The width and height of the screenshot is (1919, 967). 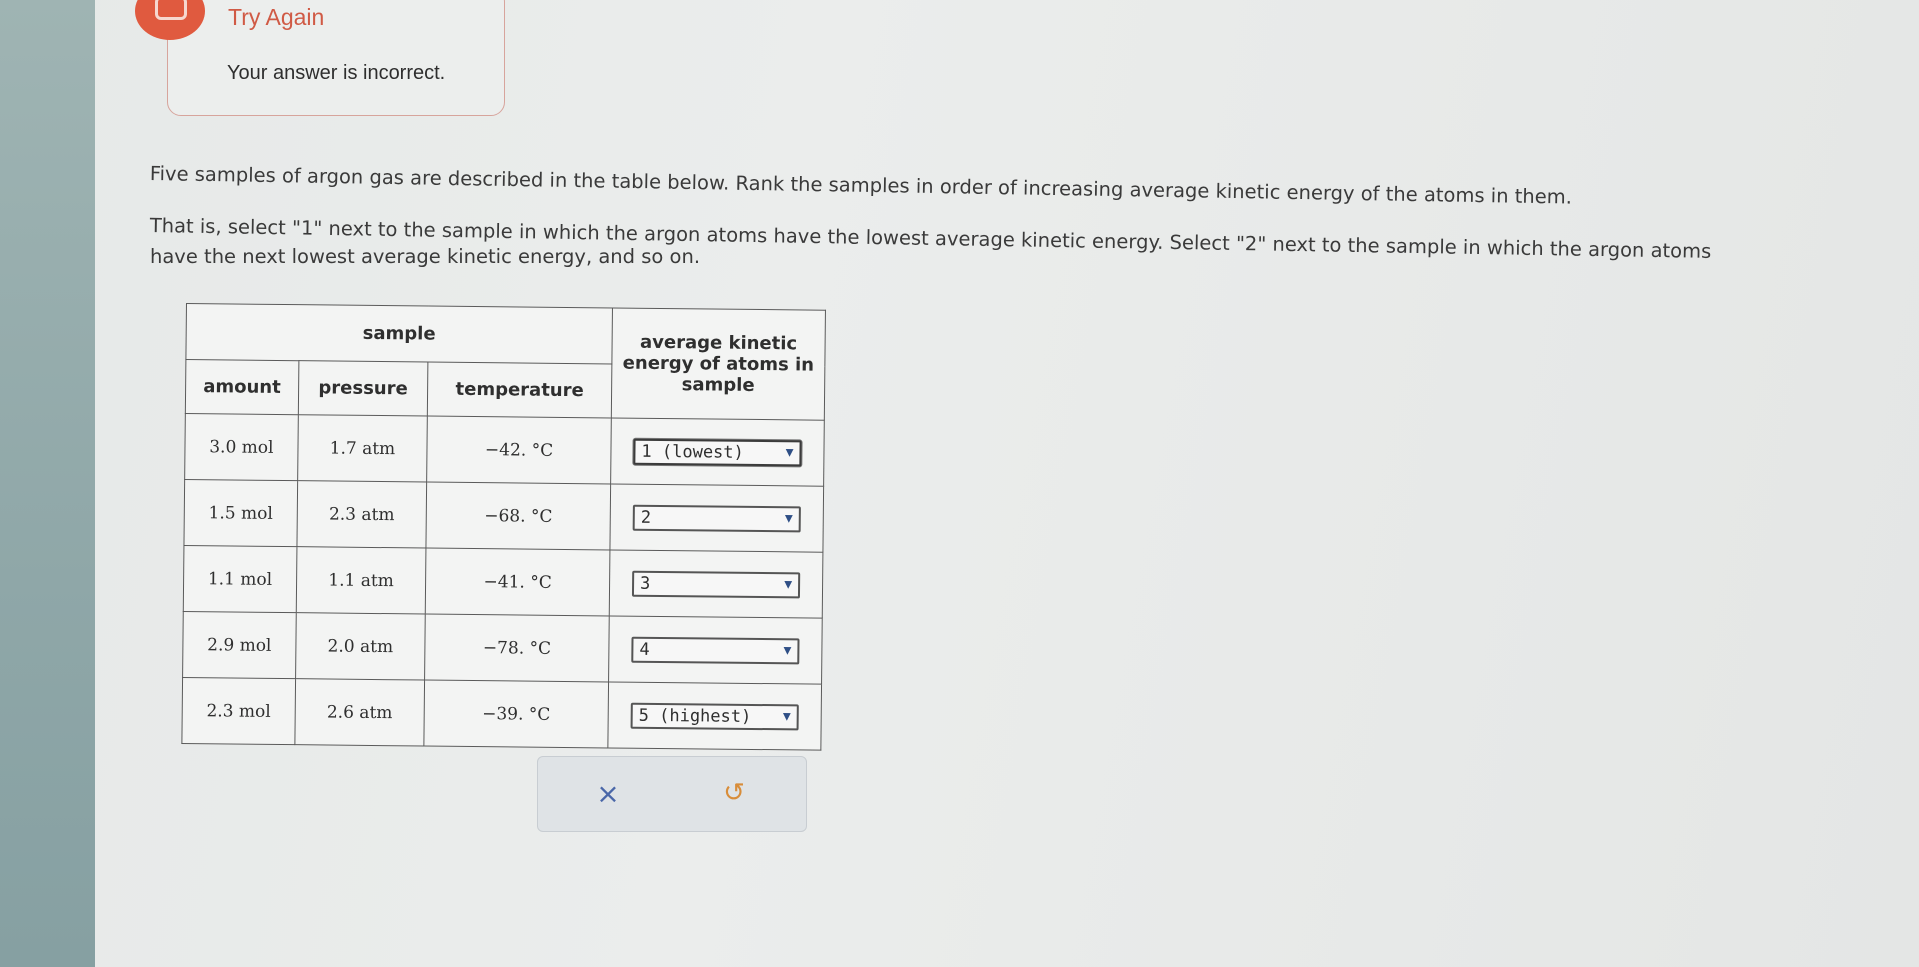 I want to click on table-row: 2.9 mol 2.0 atm −78. °C 4 ▼, so click(x=502, y=648).